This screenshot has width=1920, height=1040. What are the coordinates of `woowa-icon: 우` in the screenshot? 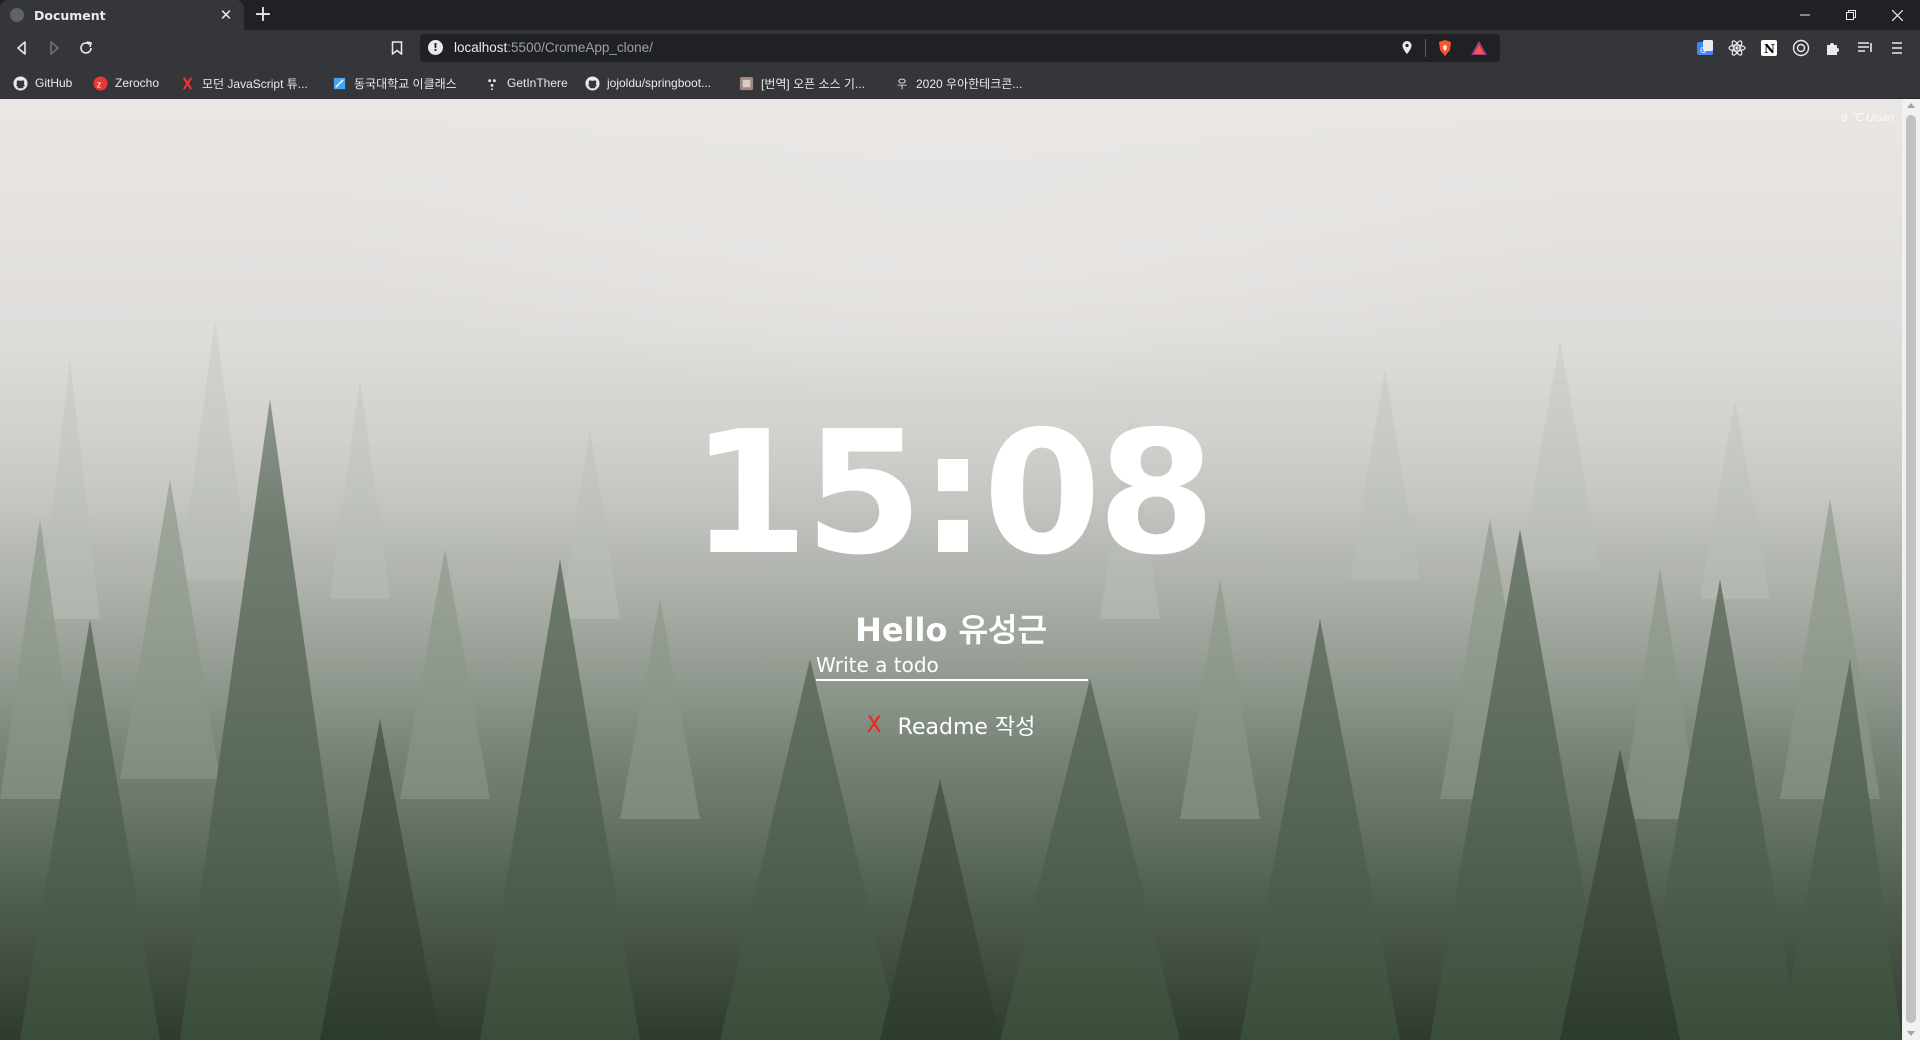 It's located at (902, 84).